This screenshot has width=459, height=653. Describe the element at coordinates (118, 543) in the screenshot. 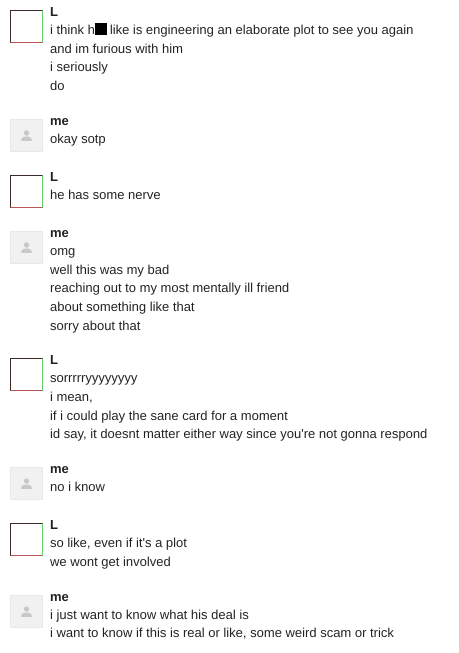

I see `message-text: so like, even if it's a plot` at that location.